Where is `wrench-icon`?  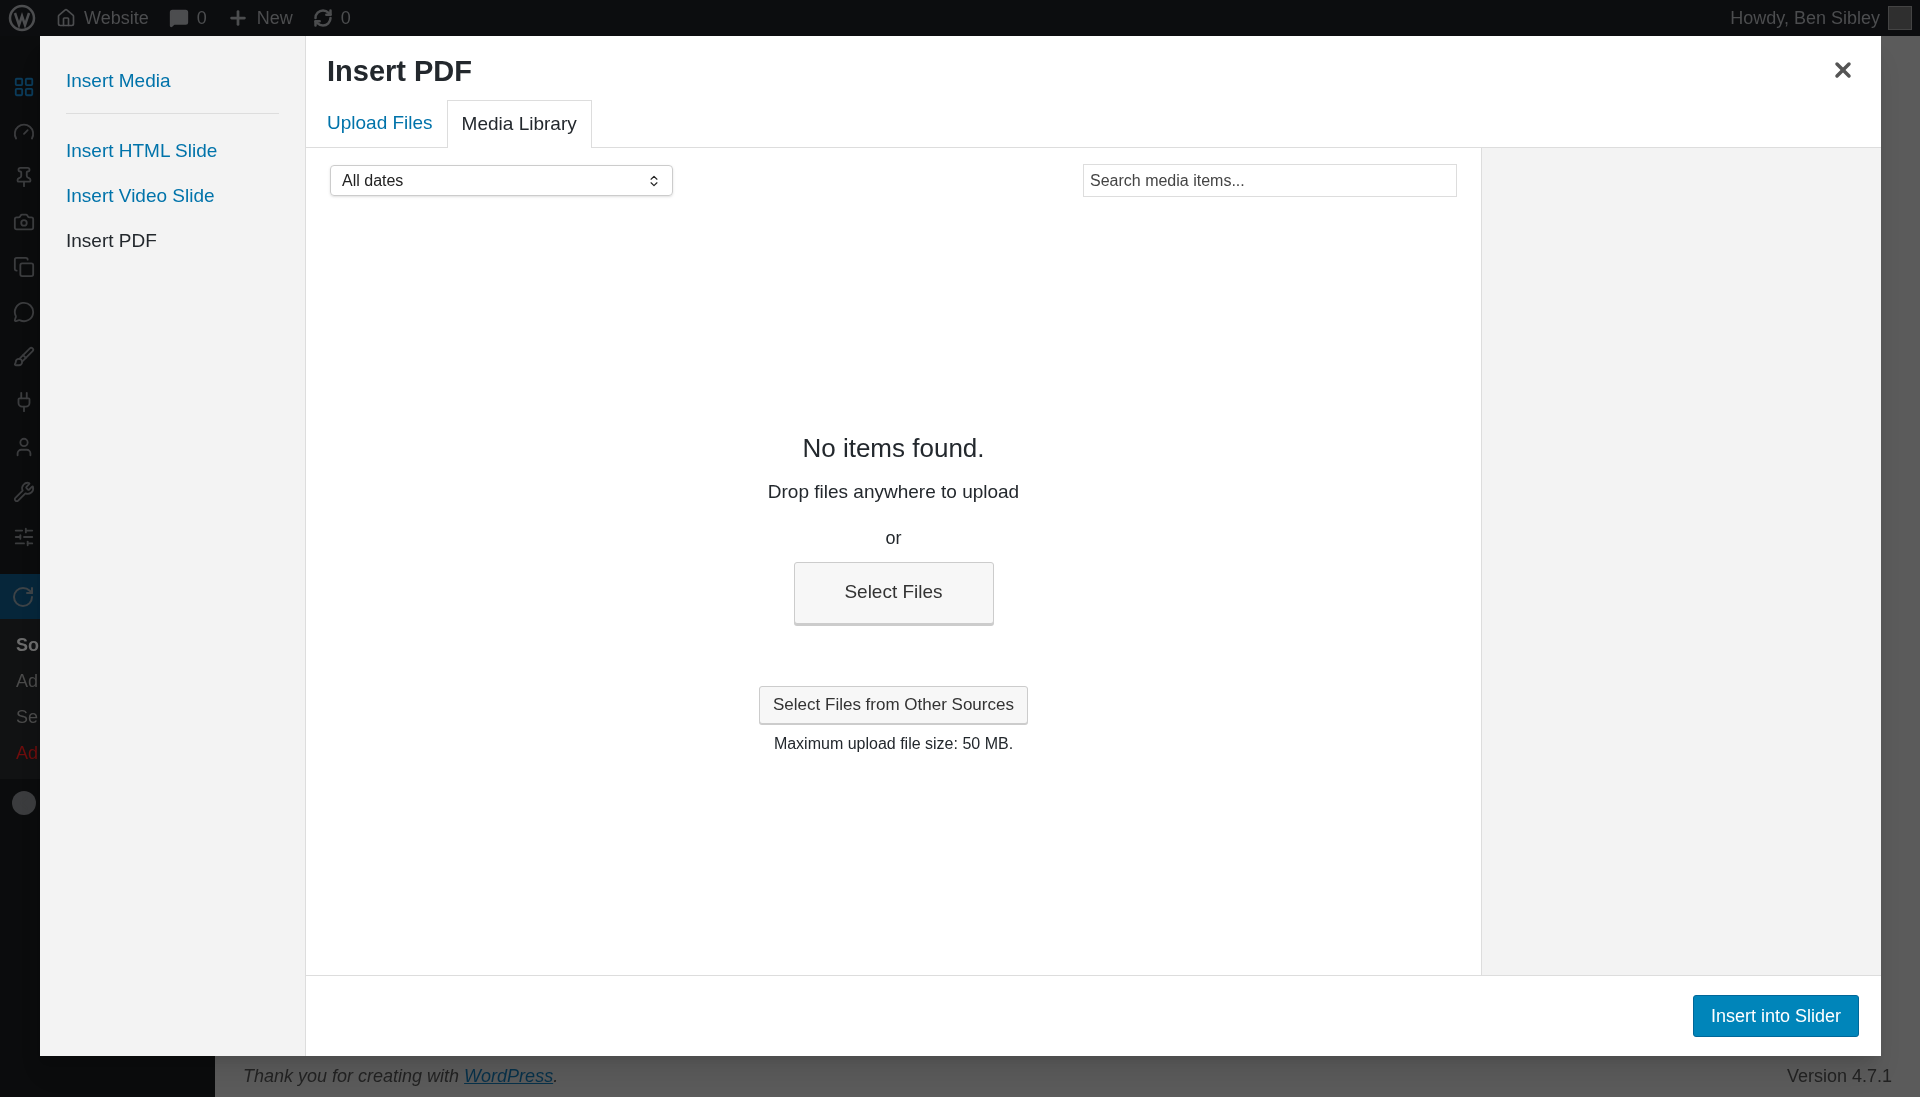
wrench-icon is located at coordinates (24, 491).